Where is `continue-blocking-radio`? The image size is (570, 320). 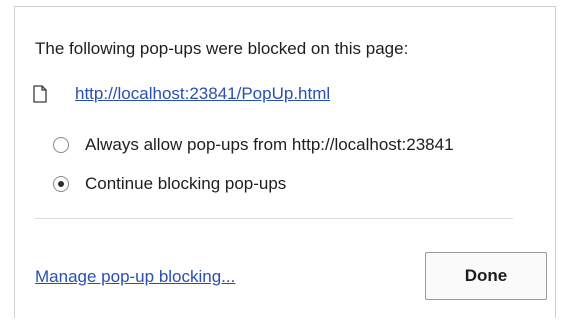
continue-blocking-radio is located at coordinates (61, 184).